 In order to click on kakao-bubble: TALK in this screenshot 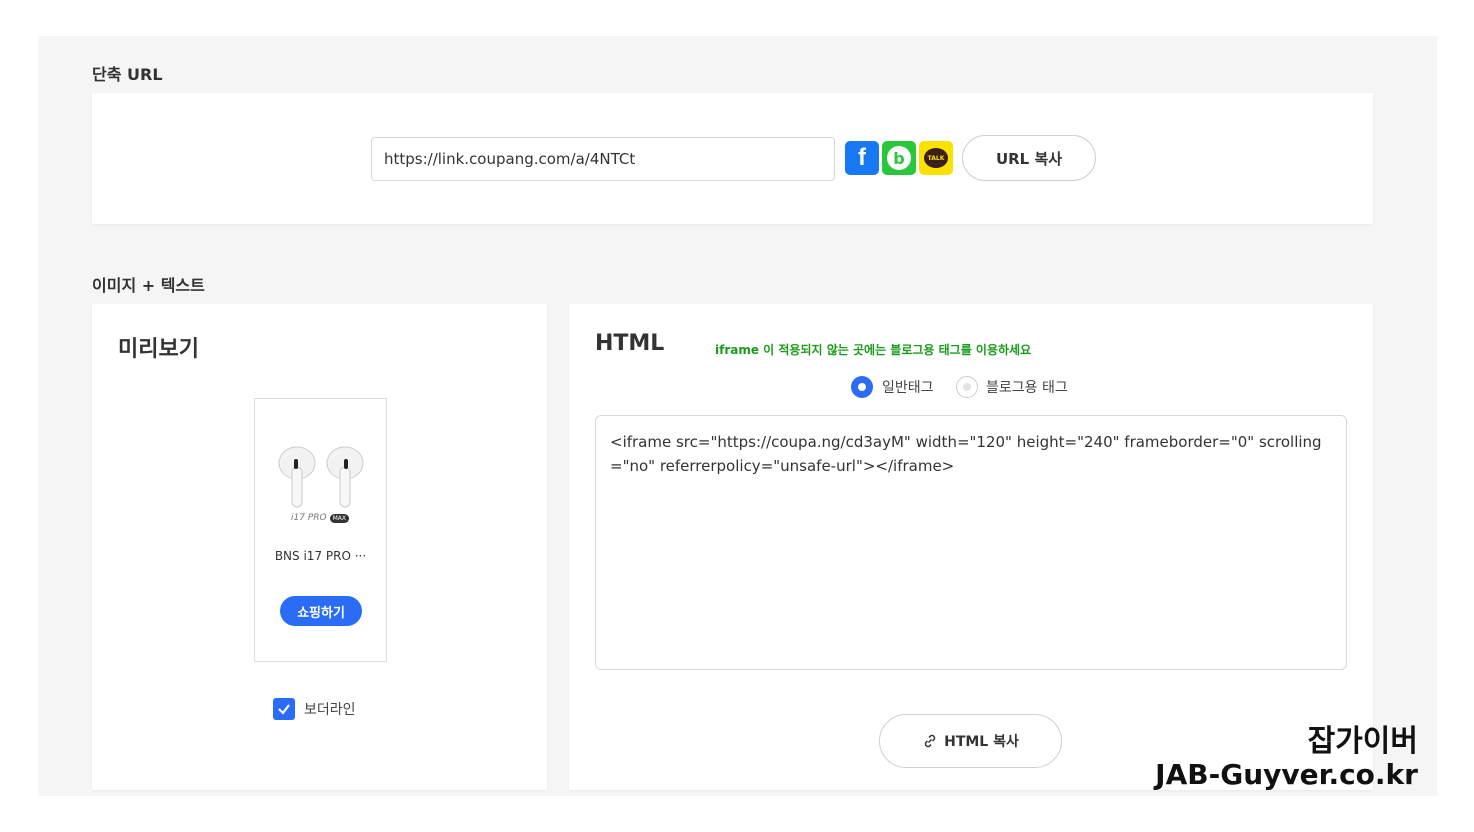, I will do `click(936, 158)`.